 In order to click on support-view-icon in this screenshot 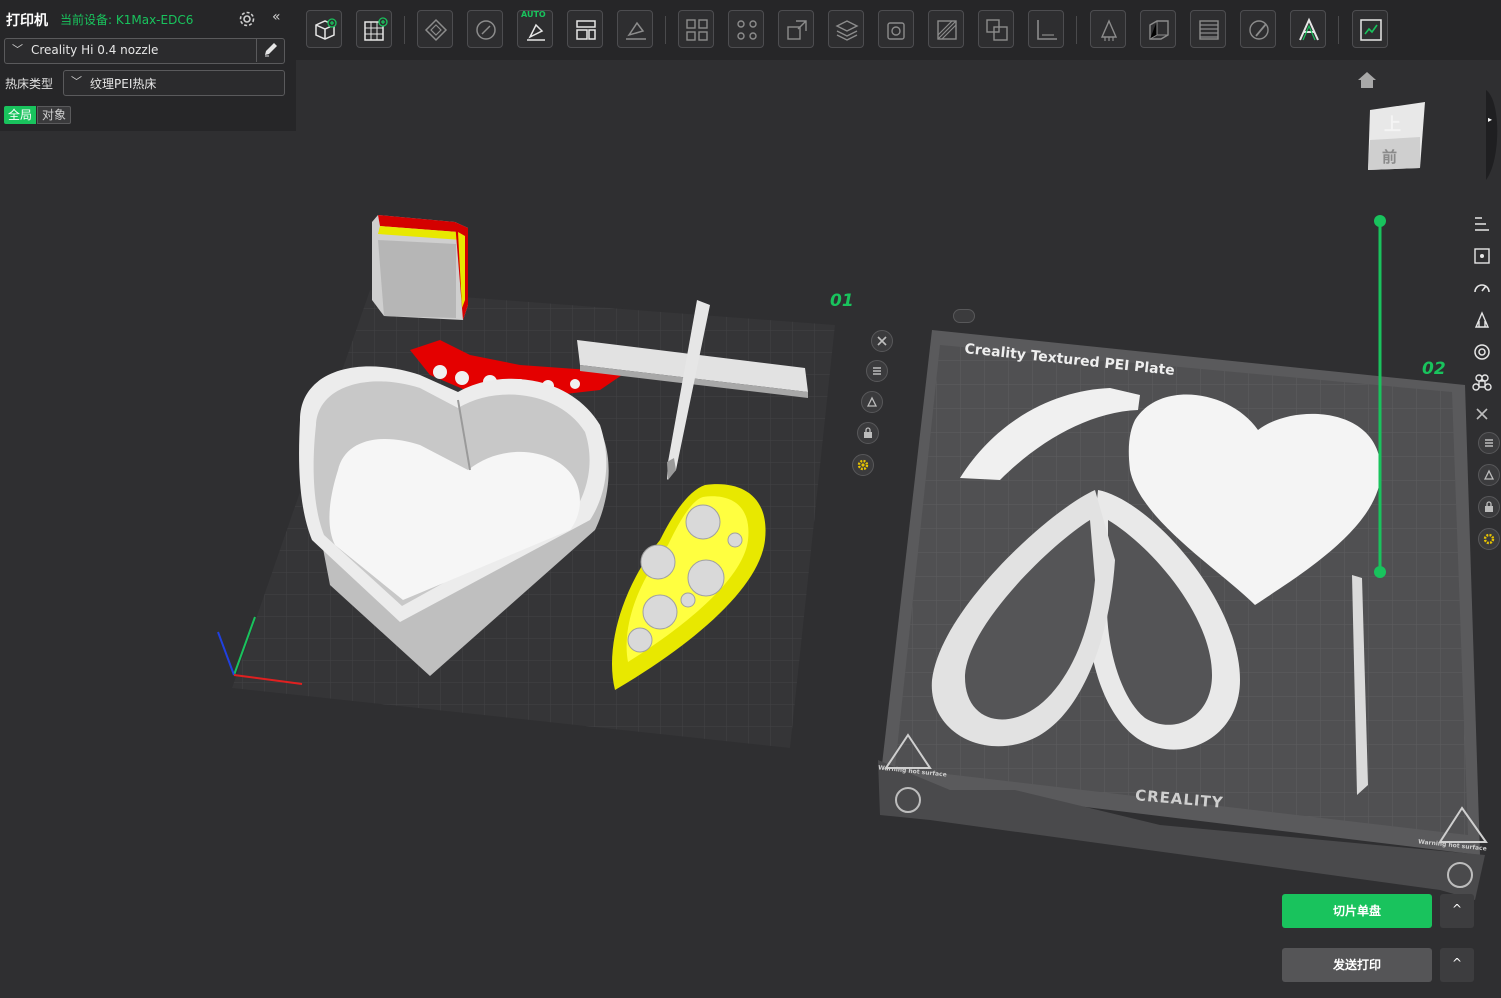, I will do `click(1482, 320)`.